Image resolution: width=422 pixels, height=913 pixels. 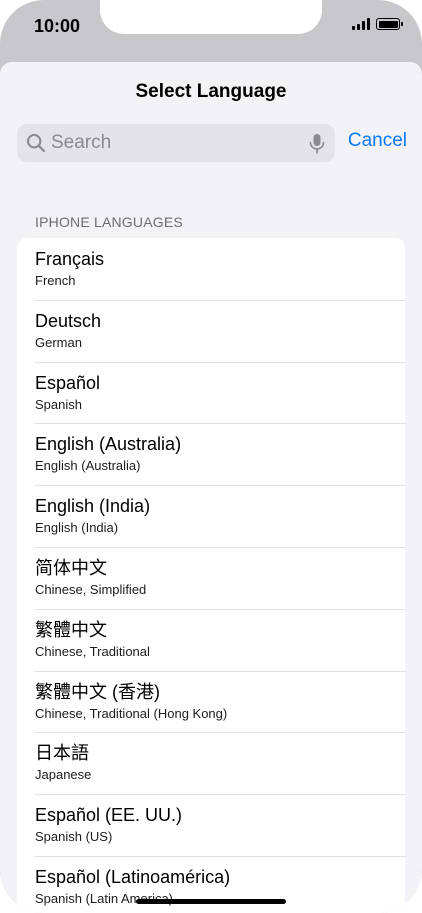 What do you see at coordinates (361, 24) in the screenshot?
I see `cellular-signal-icon` at bounding box center [361, 24].